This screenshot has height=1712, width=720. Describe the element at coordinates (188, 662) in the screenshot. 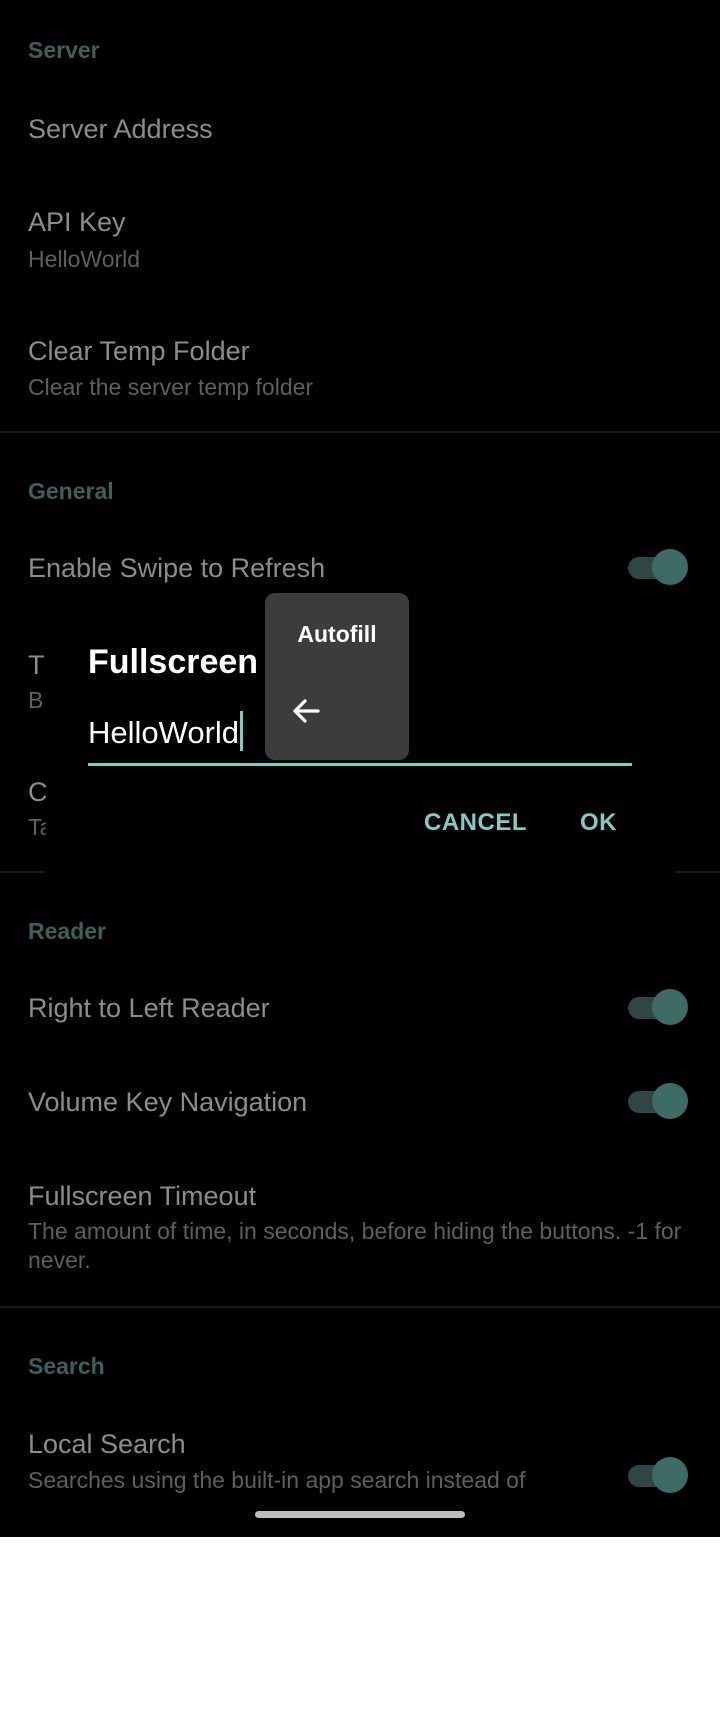

I see `dialog-title: Fullscreen T` at that location.